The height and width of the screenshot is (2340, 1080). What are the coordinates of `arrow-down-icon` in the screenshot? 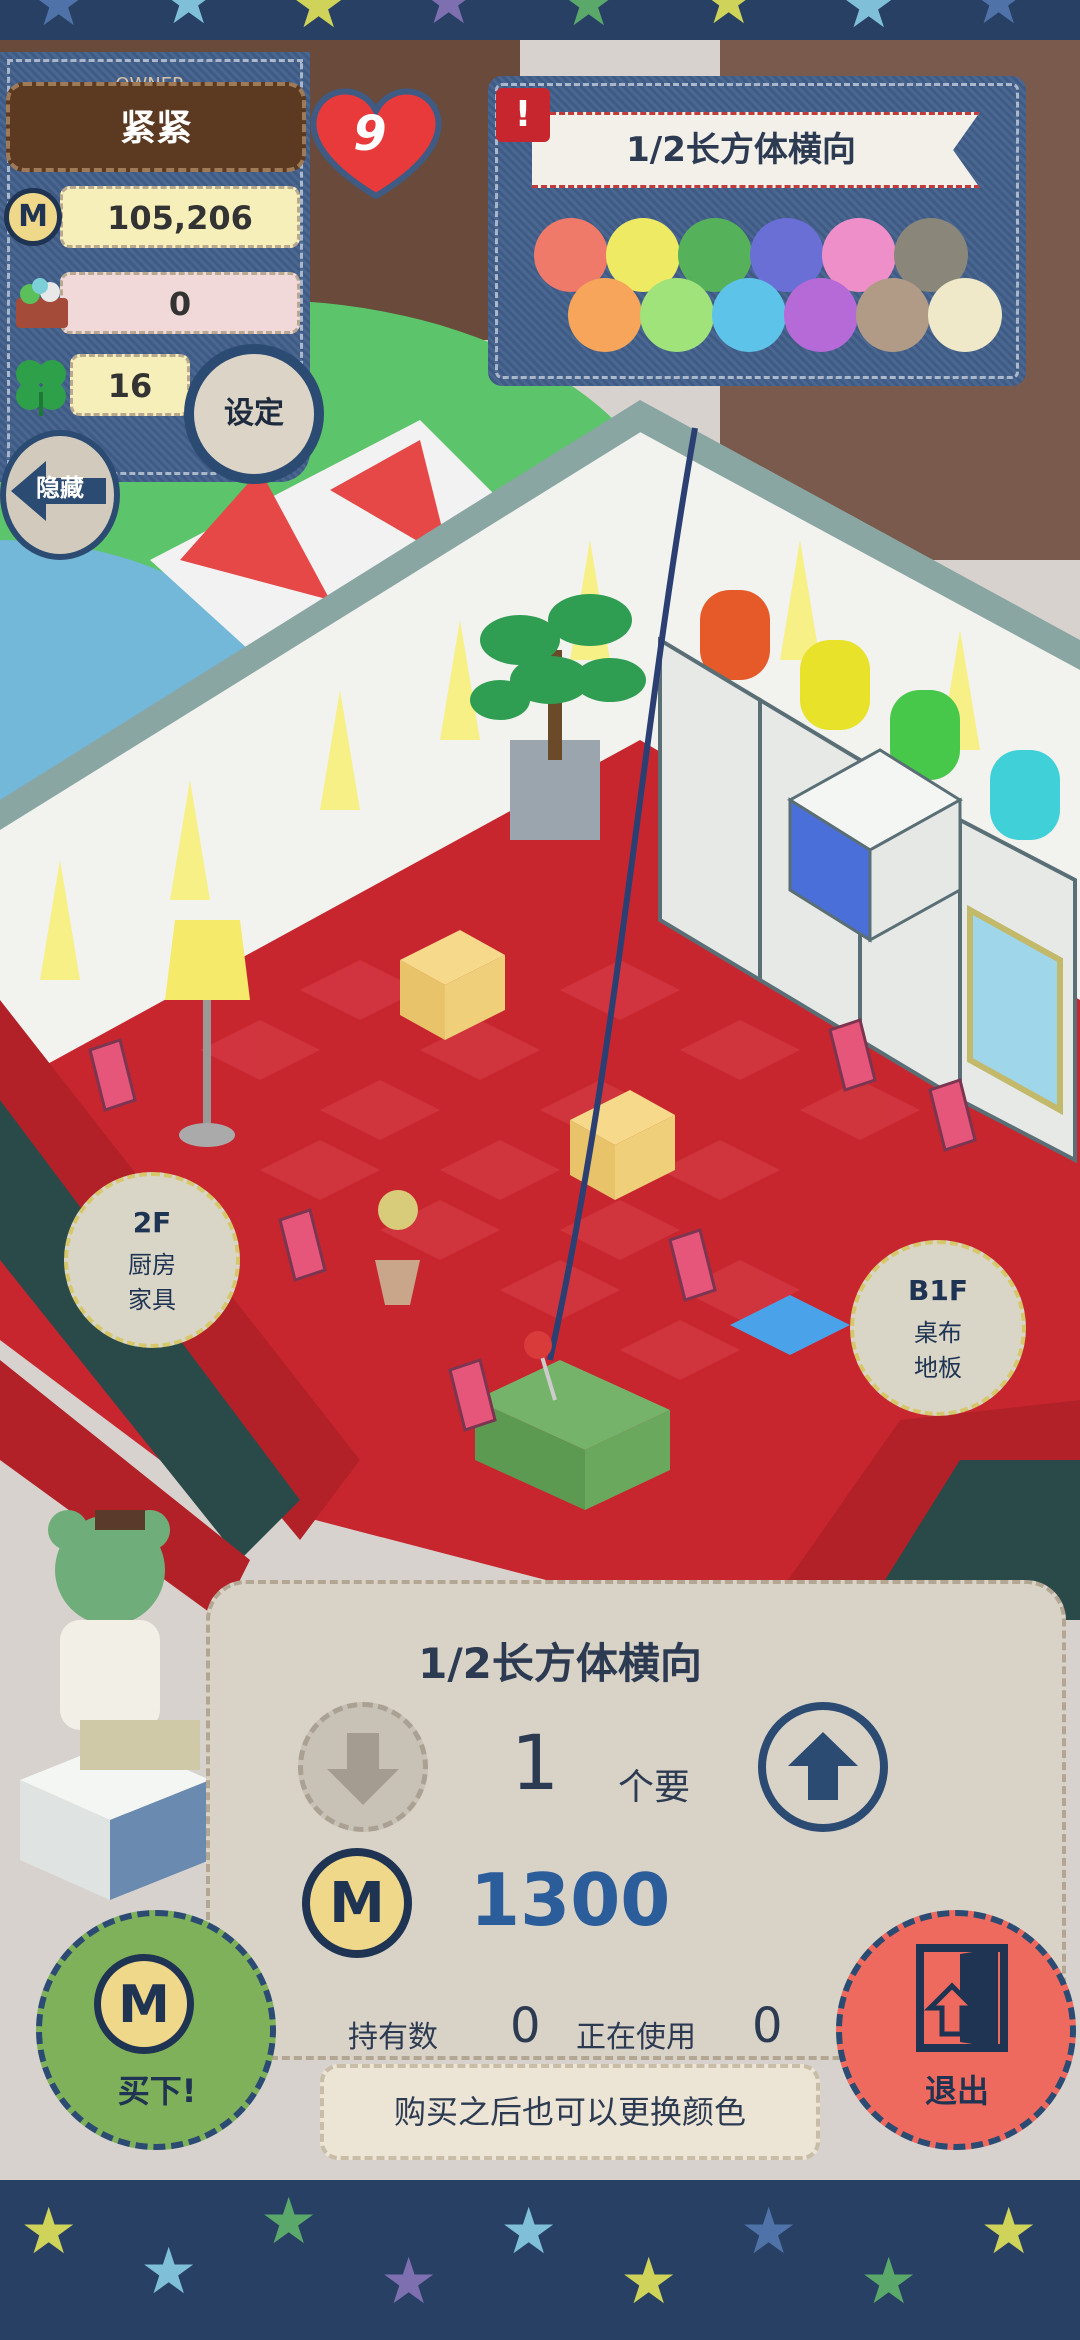 It's located at (363, 1769).